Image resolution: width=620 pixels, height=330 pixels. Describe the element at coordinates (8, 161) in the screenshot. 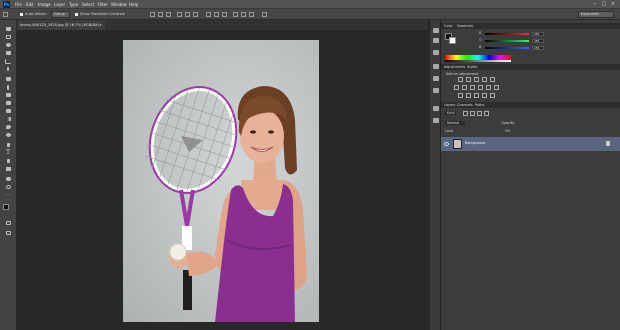

I see `path-select-icon` at that location.